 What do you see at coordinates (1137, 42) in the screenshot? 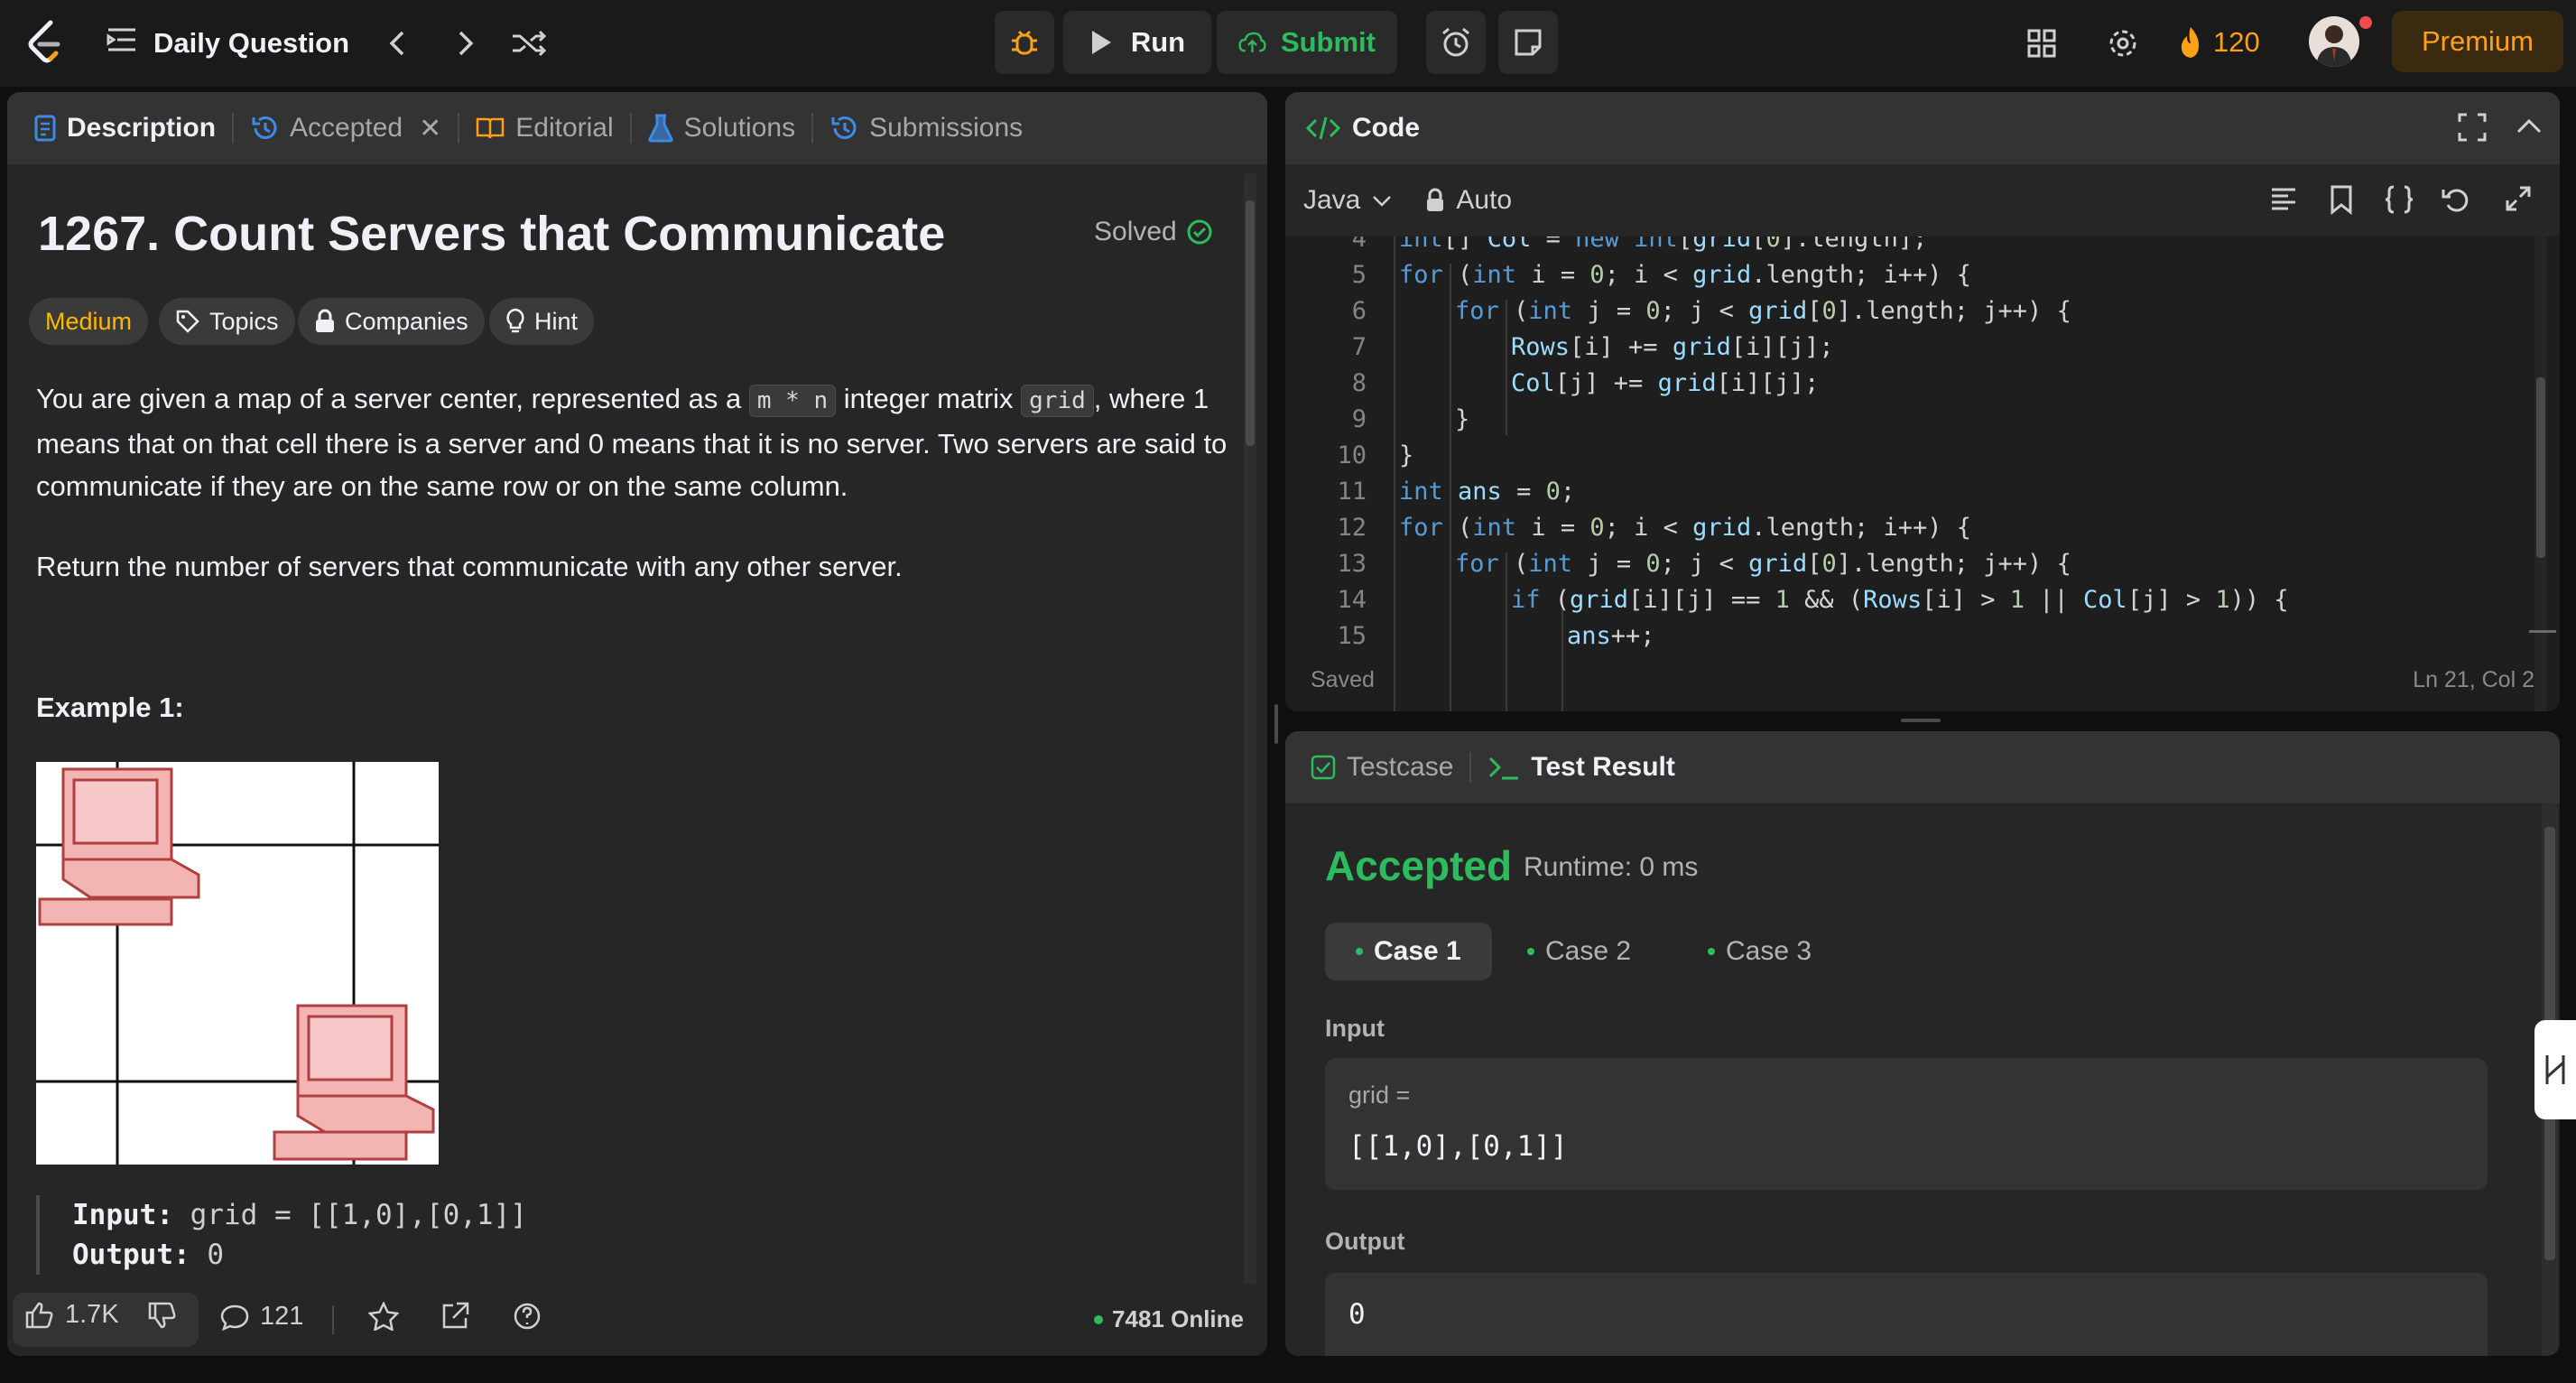
I see `run-button: Run` at bounding box center [1137, 42].